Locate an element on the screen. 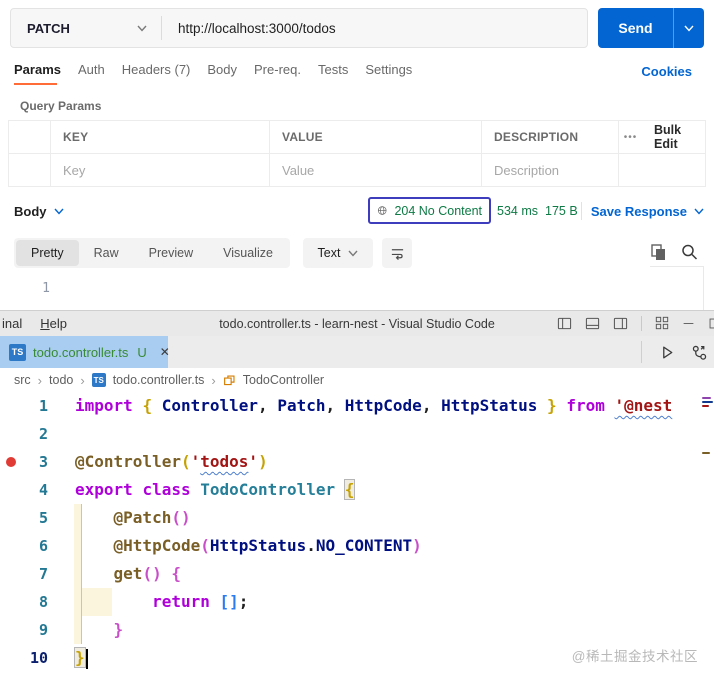  code-line: @Controller('todos') is located at coordinates (387, 462).